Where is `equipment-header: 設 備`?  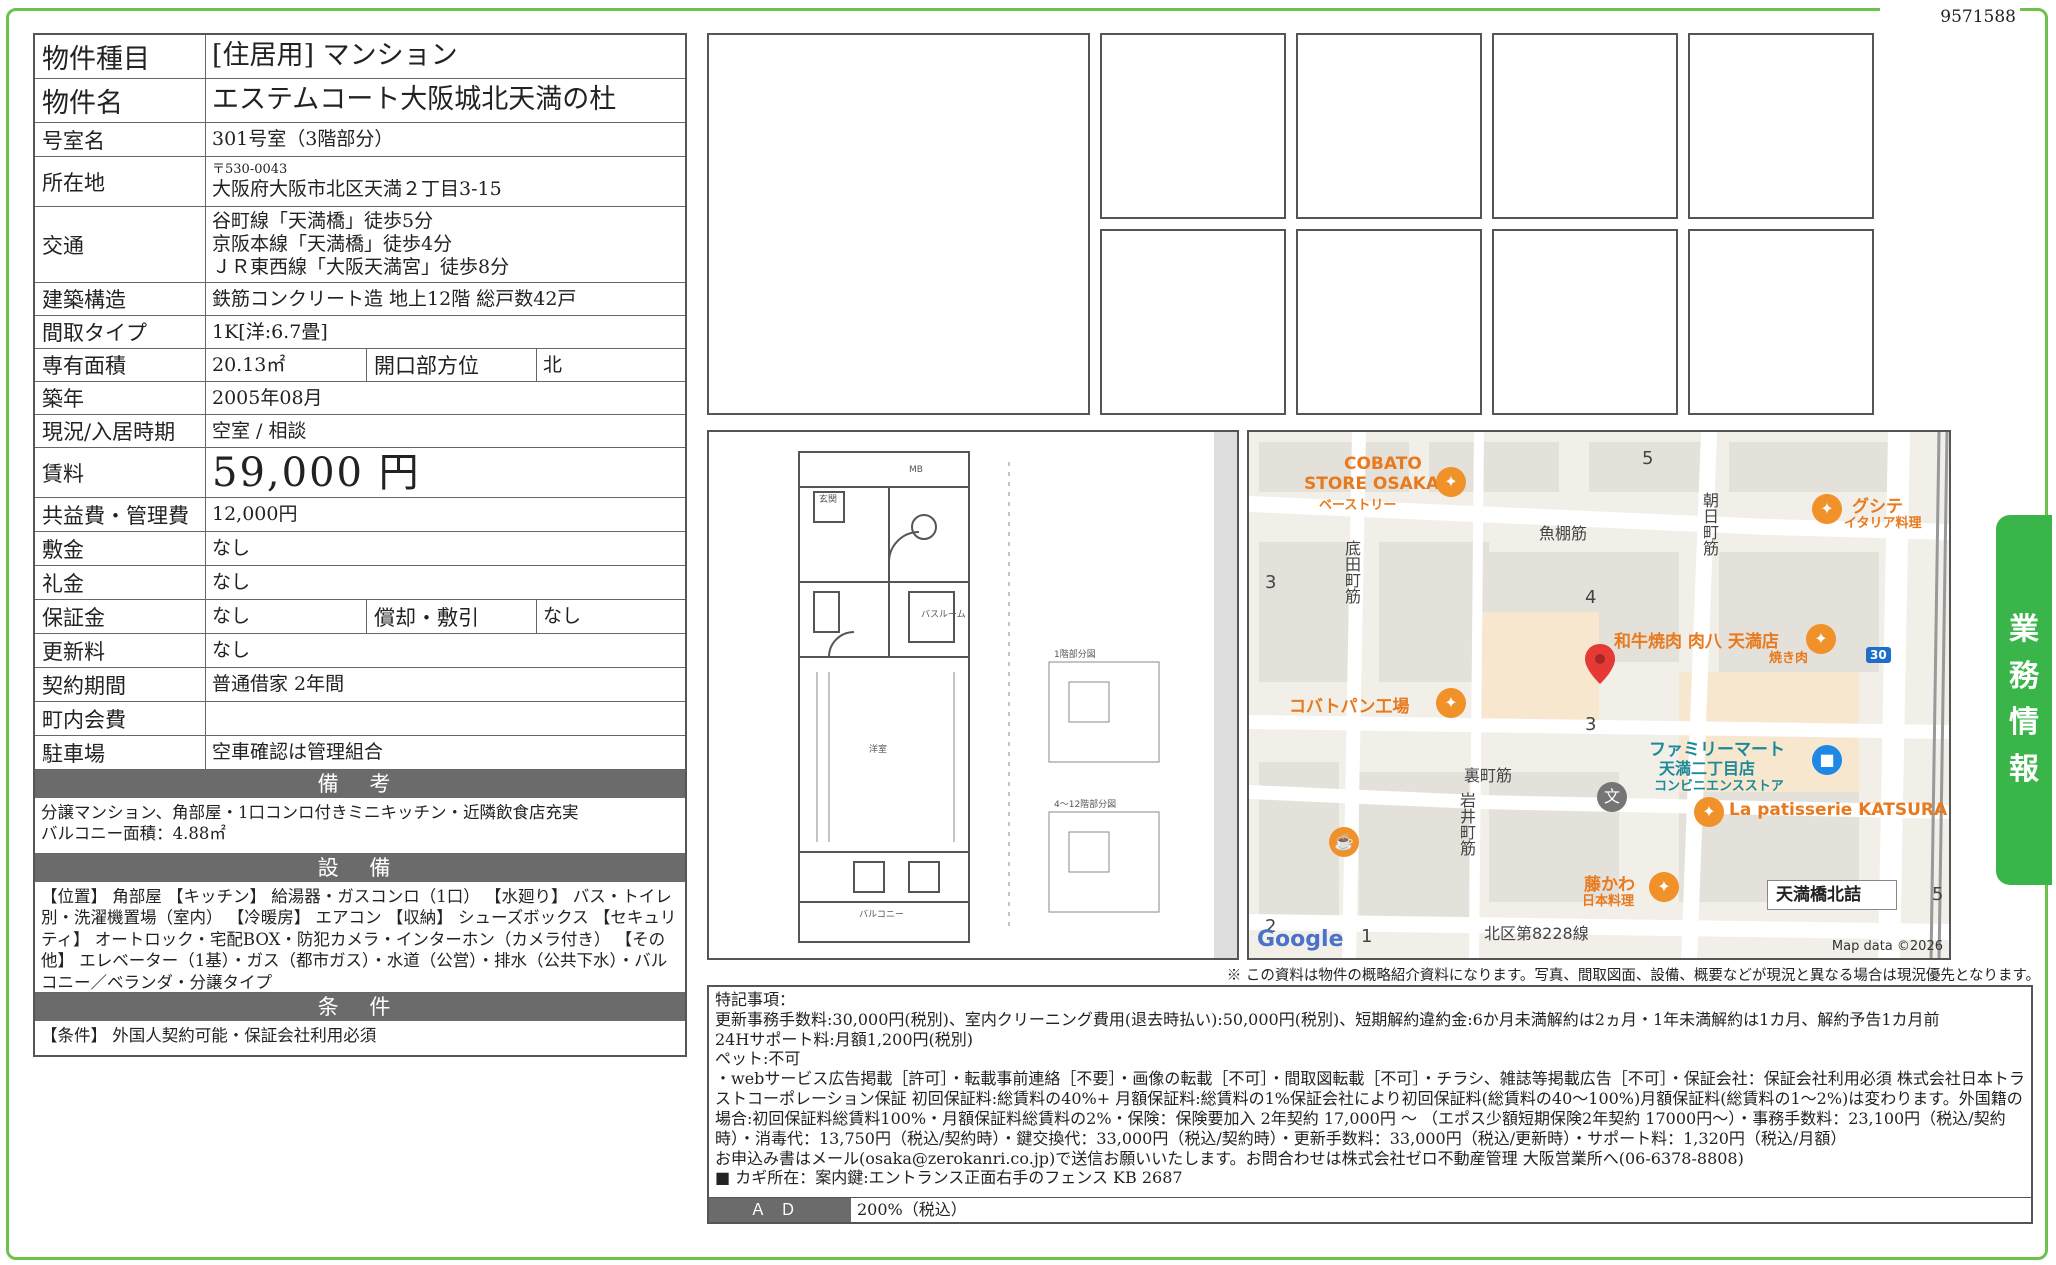
equipment-header: 設 備 is located at coordinates (360, 868).